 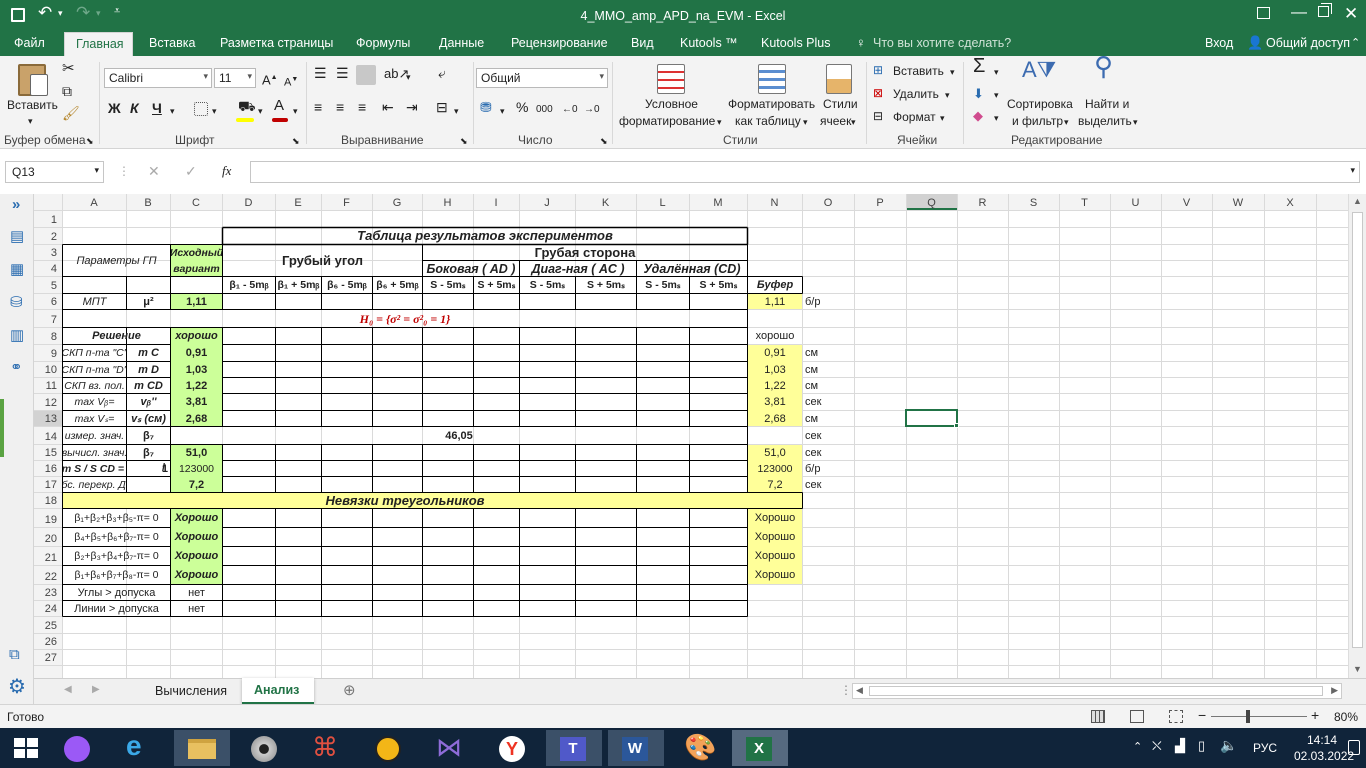 I want to click on tab-insert: Вставка, so click(x=172, y=43).